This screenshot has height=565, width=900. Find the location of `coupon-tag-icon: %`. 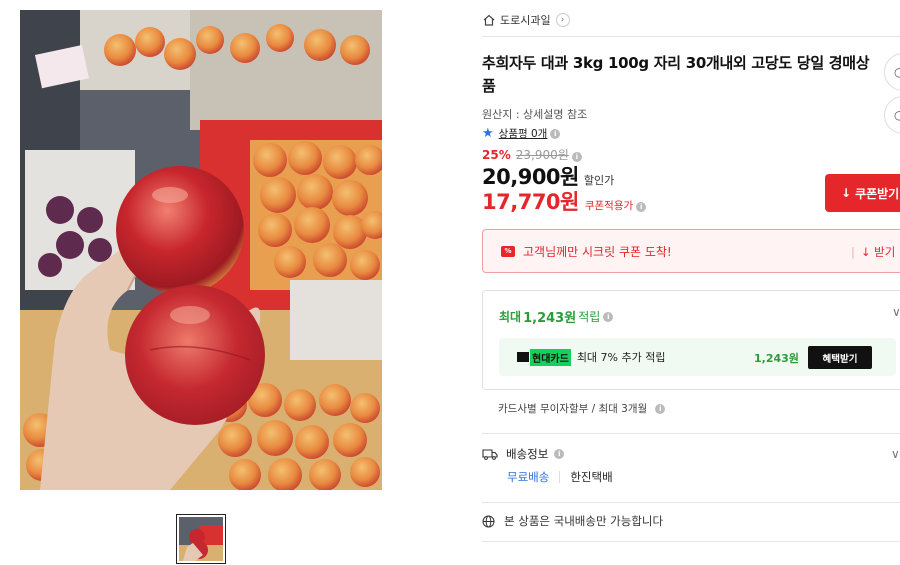

coupon-tag-icon: % is located at coordinates (508, 251).